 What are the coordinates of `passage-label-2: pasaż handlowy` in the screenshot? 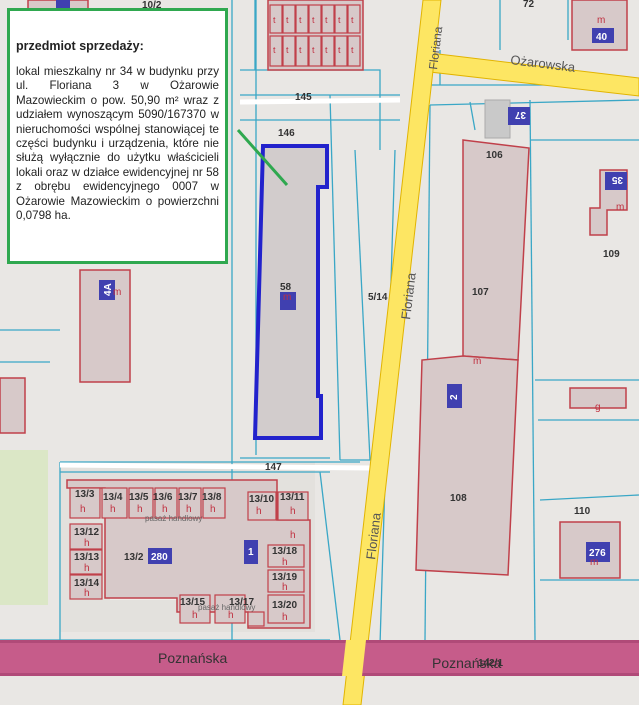 It's located at (226, 607).